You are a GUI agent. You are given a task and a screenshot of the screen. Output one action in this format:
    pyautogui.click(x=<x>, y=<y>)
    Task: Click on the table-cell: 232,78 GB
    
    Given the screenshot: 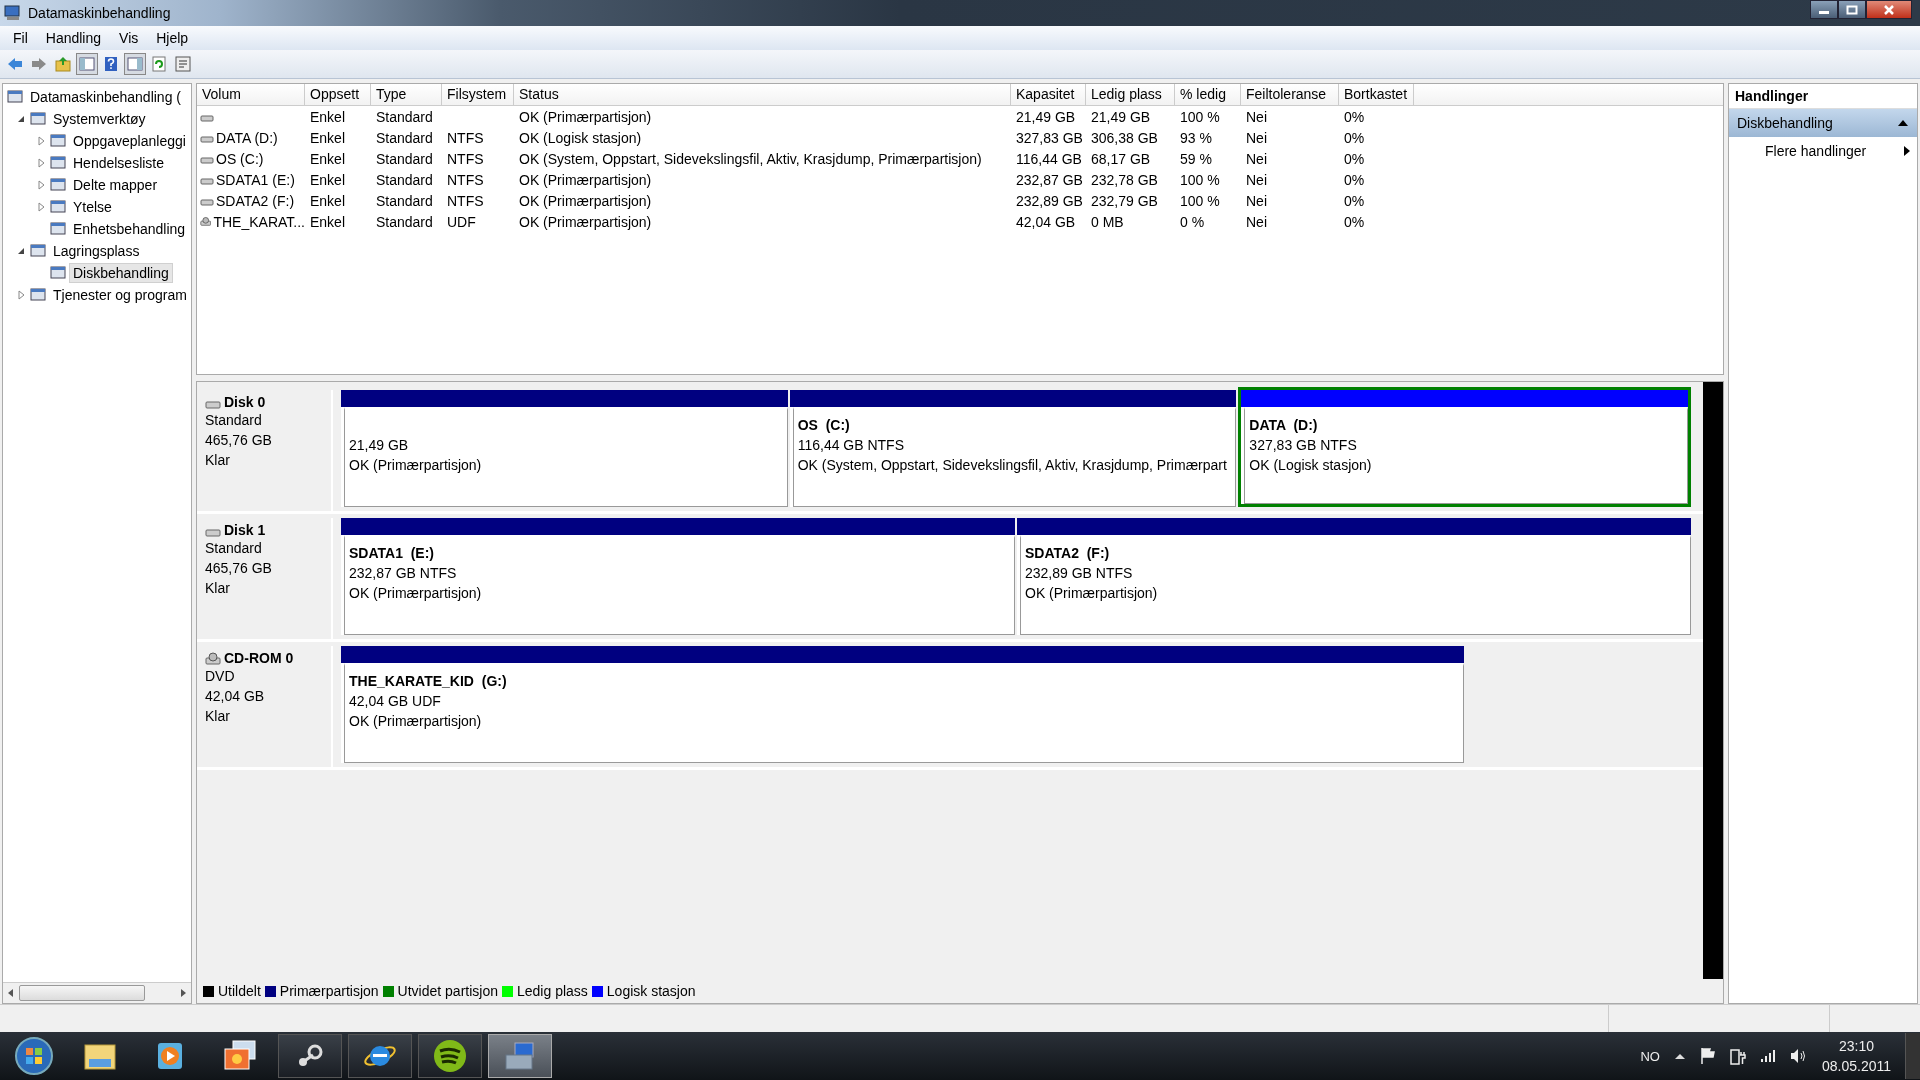 What is the action you would take?
    pyautogui.click(x=1124, y=179)
    